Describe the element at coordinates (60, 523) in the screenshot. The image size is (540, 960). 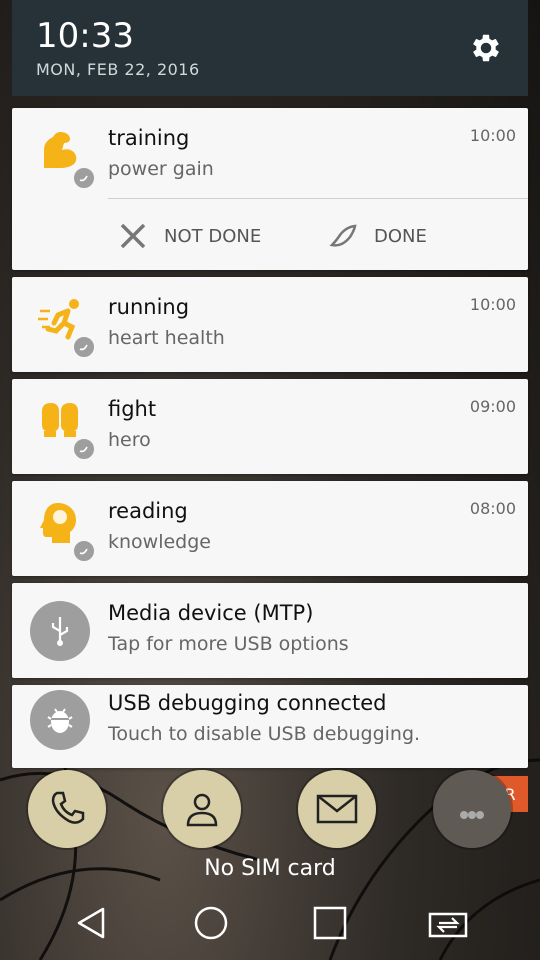
I see `brain-head-icon` at that location.